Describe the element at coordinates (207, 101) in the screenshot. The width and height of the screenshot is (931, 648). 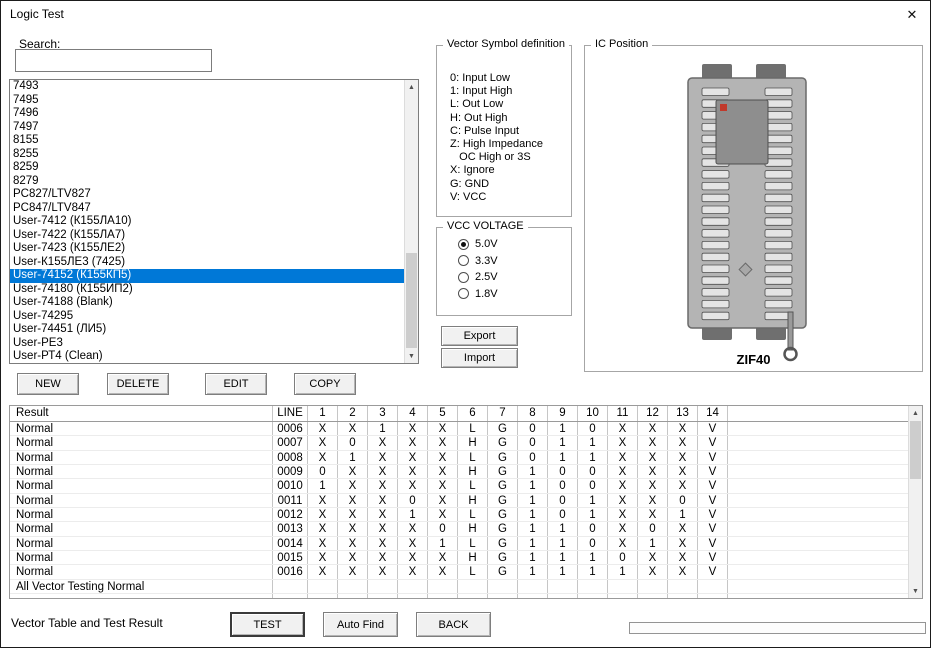
I see `list-item: 7495` at that location.